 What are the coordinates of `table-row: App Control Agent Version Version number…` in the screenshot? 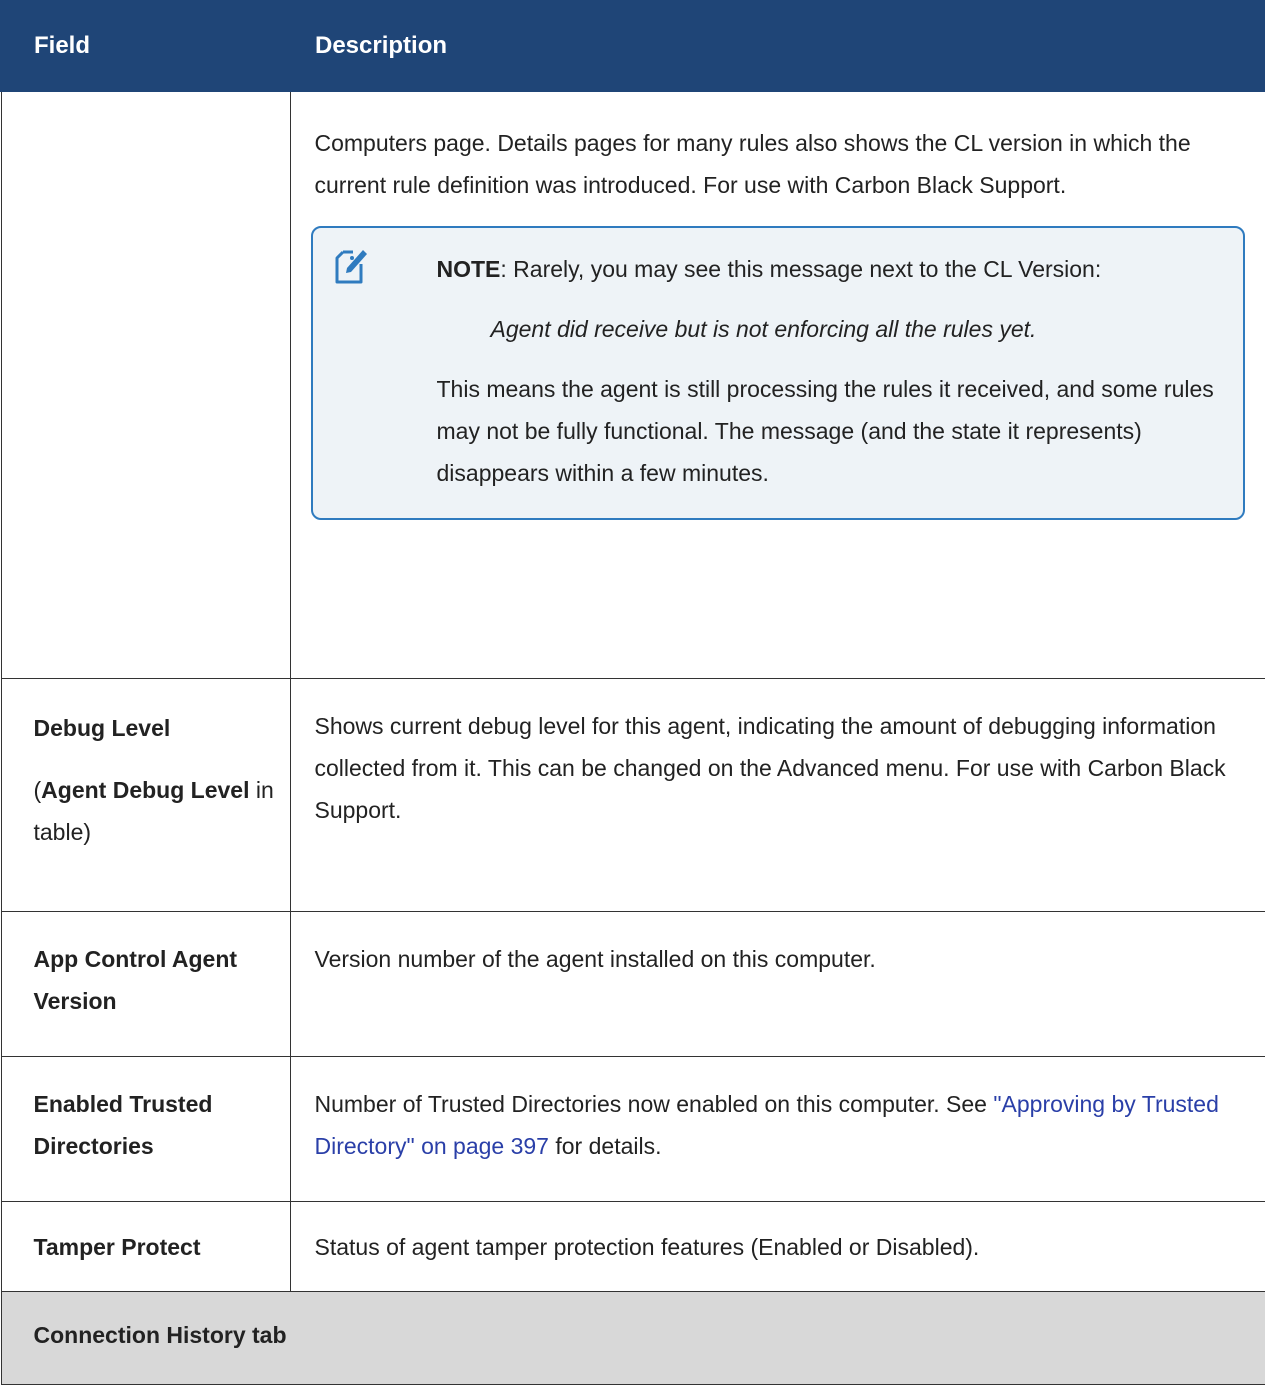 It's located at (632, 983).